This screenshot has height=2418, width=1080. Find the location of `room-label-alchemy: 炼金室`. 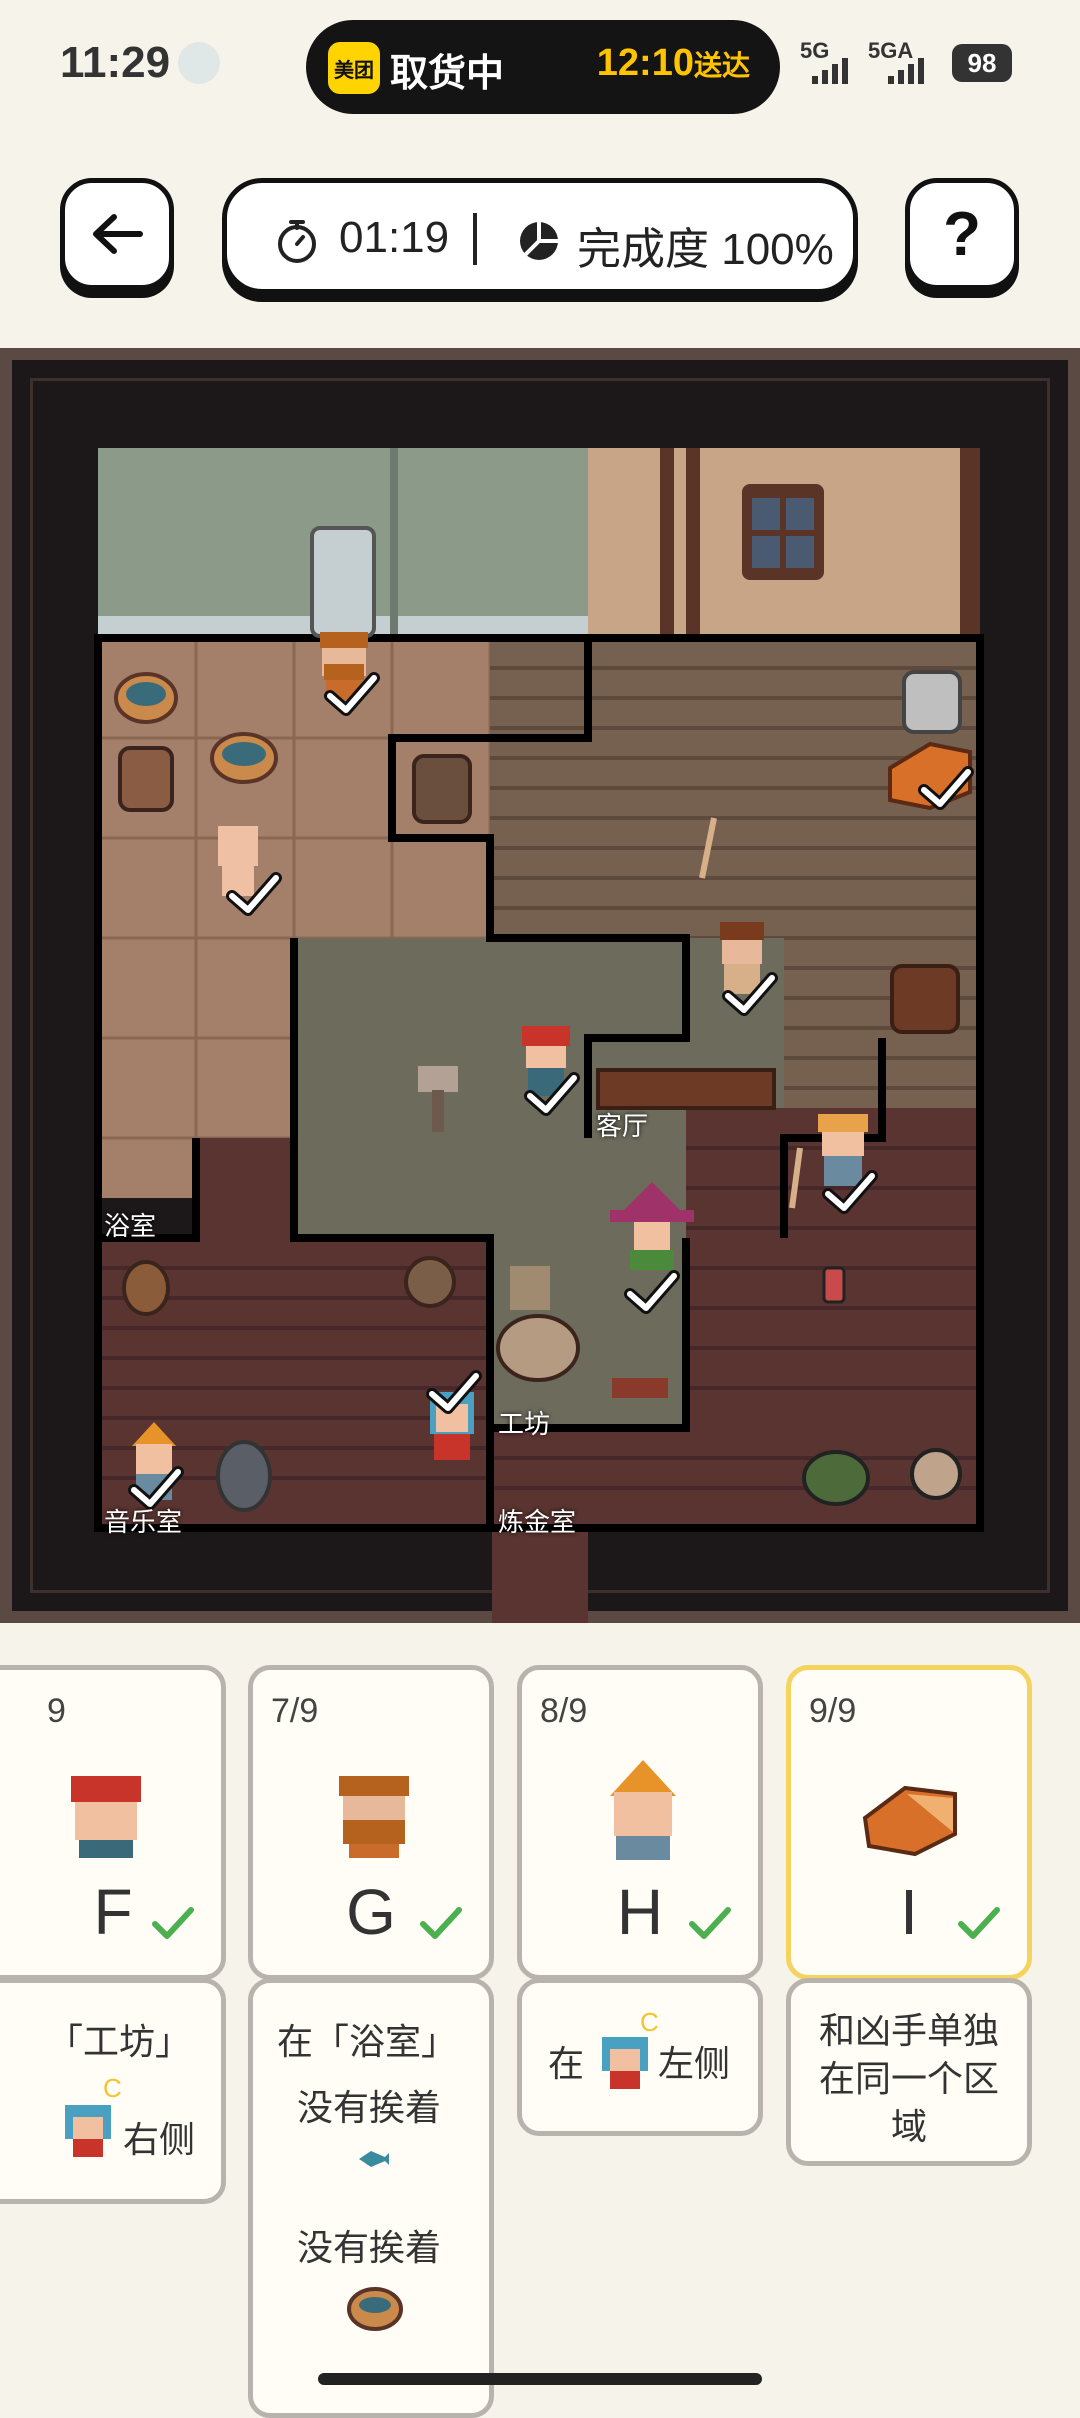

room-label-alchemy: 炼金室 is located at coordinates (537, 1522).